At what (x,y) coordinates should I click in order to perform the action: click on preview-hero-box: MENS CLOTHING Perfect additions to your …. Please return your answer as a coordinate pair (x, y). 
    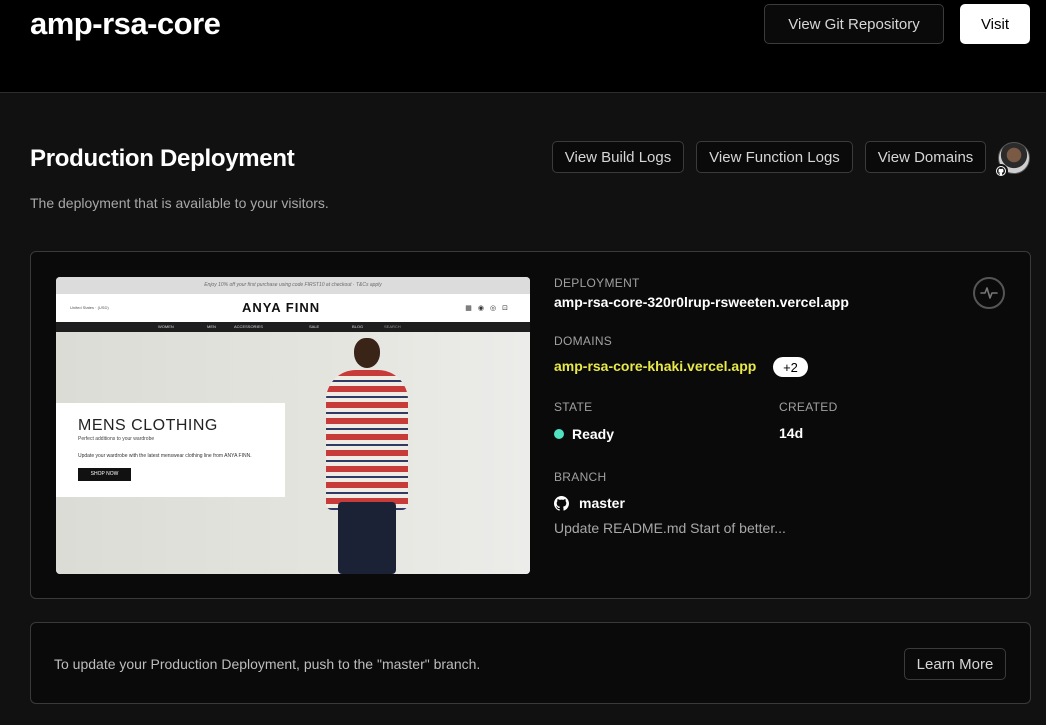
    Looking at the image, I should click on (170, 450).